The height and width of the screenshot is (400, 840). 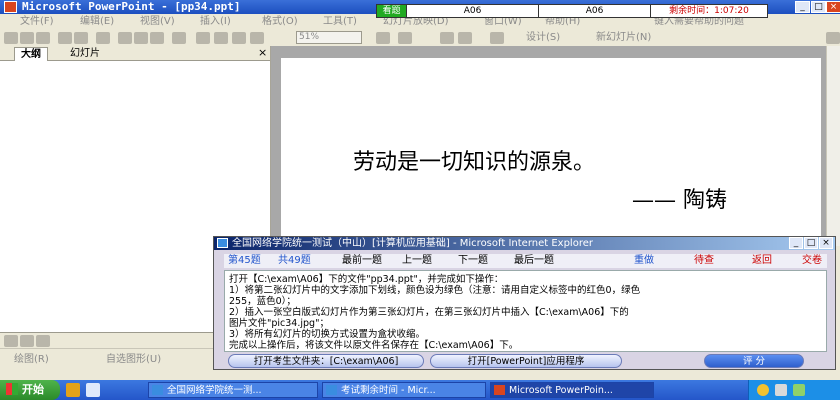 I want to click on exam-field-2: A06, so click(x=595, y=11).